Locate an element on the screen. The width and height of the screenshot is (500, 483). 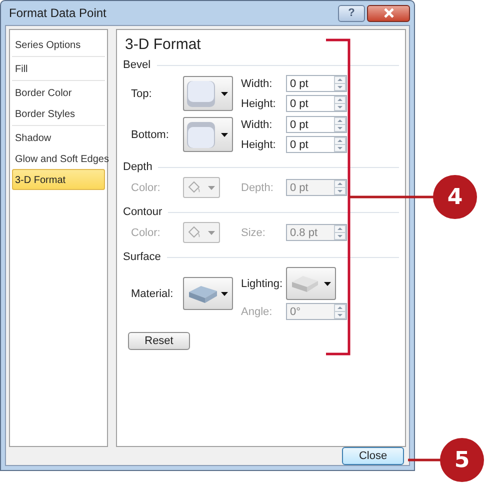
category-item: Series Options is located at coordinates (58, 44).